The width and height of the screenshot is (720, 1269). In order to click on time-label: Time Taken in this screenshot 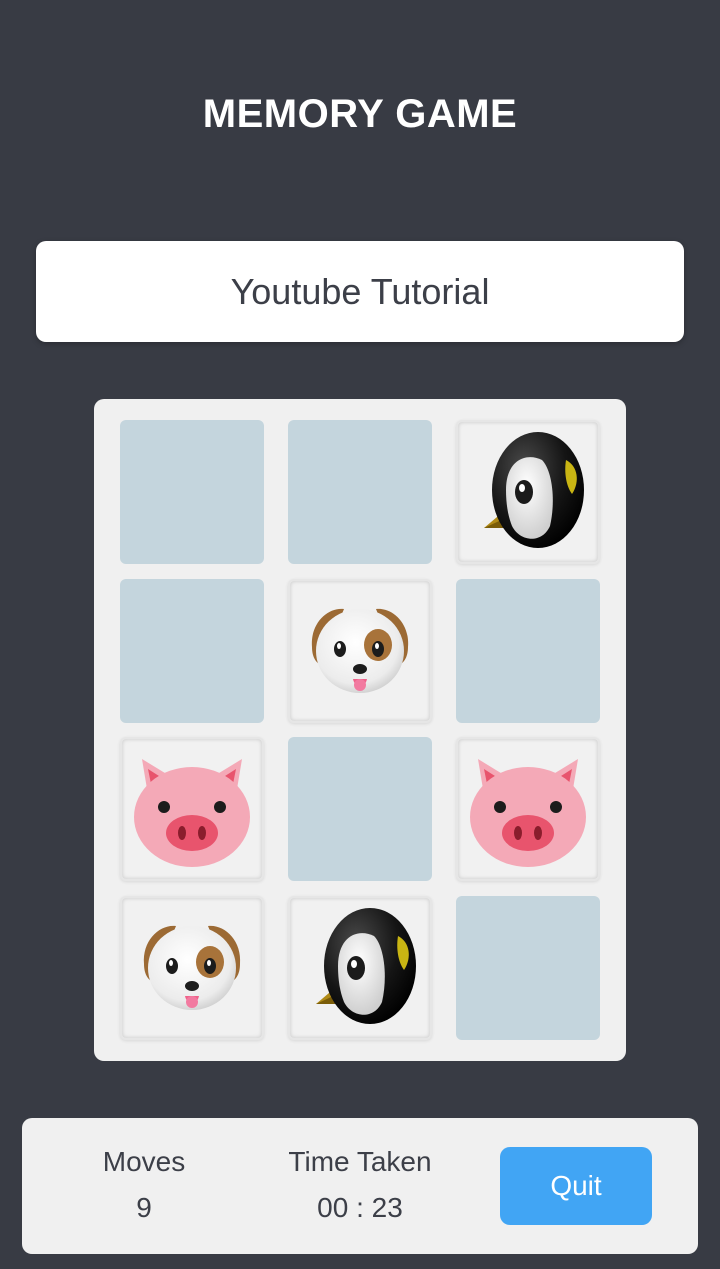, I will do `click(360, 1161)`.